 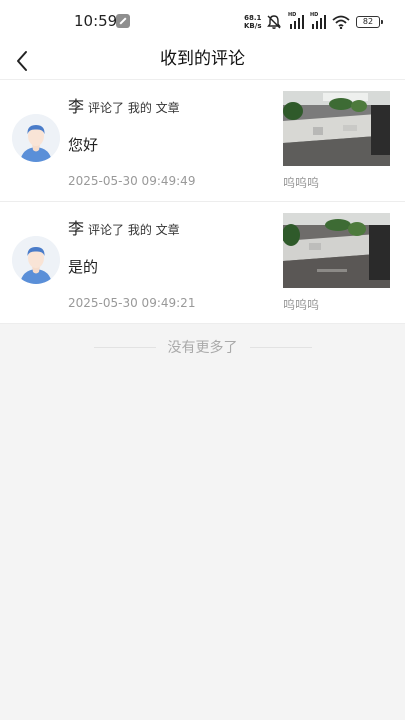 I want to click on battery-level: 82, so click(x=368, y=21).